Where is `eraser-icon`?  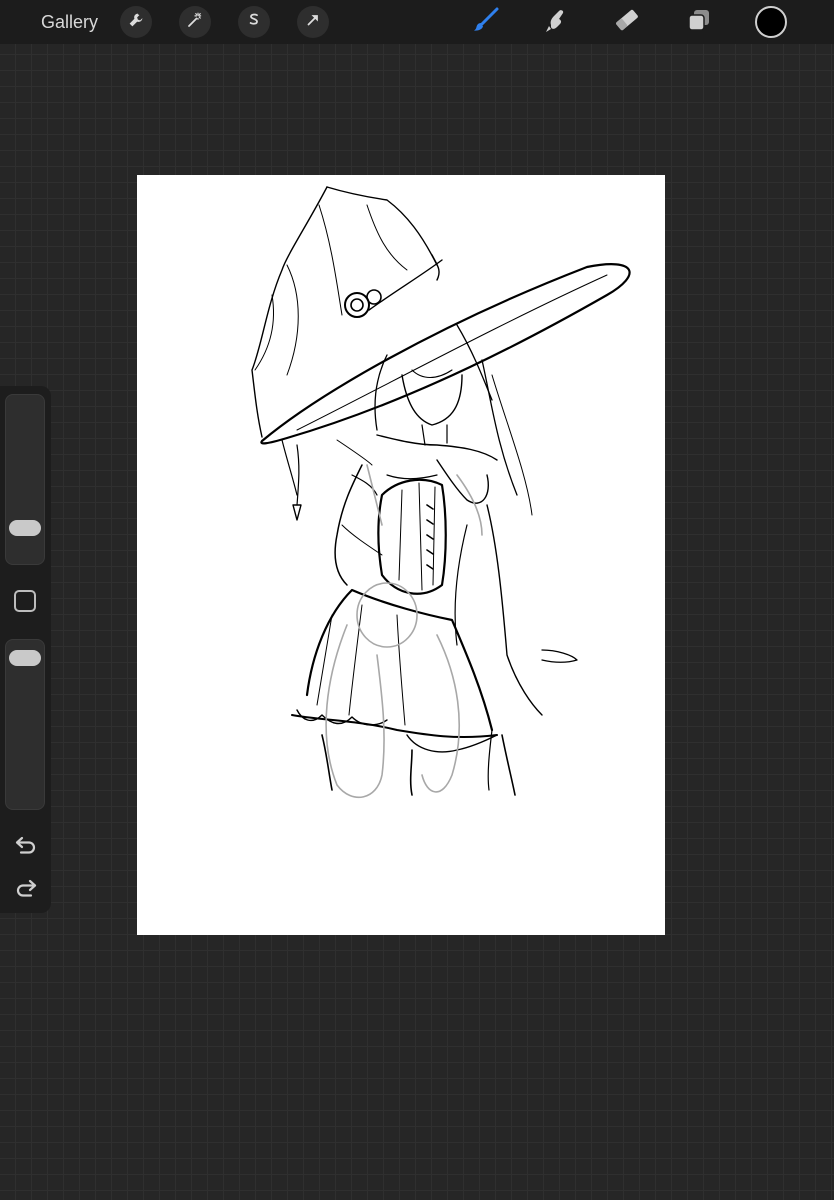 eraser-icon is located at coordinates (627, 22).